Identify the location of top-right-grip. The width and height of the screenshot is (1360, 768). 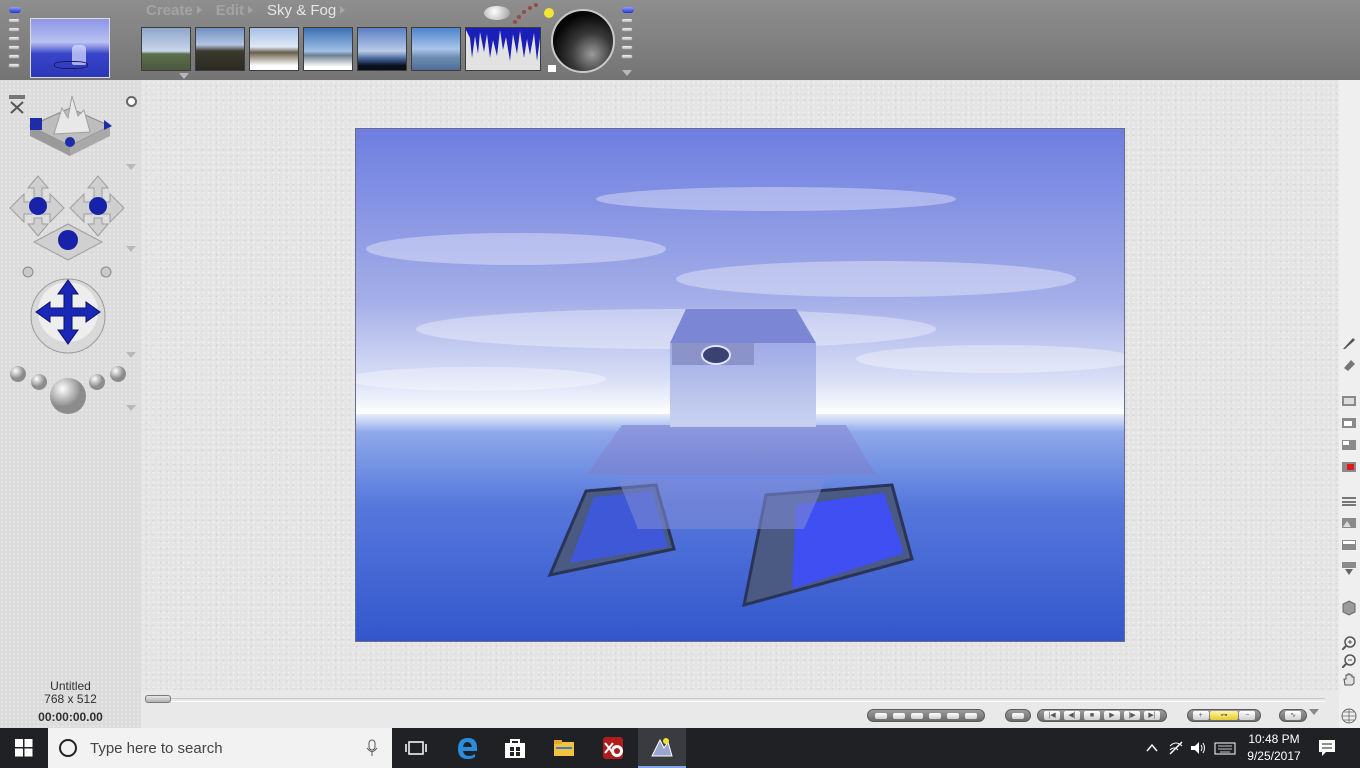
(627, 38).